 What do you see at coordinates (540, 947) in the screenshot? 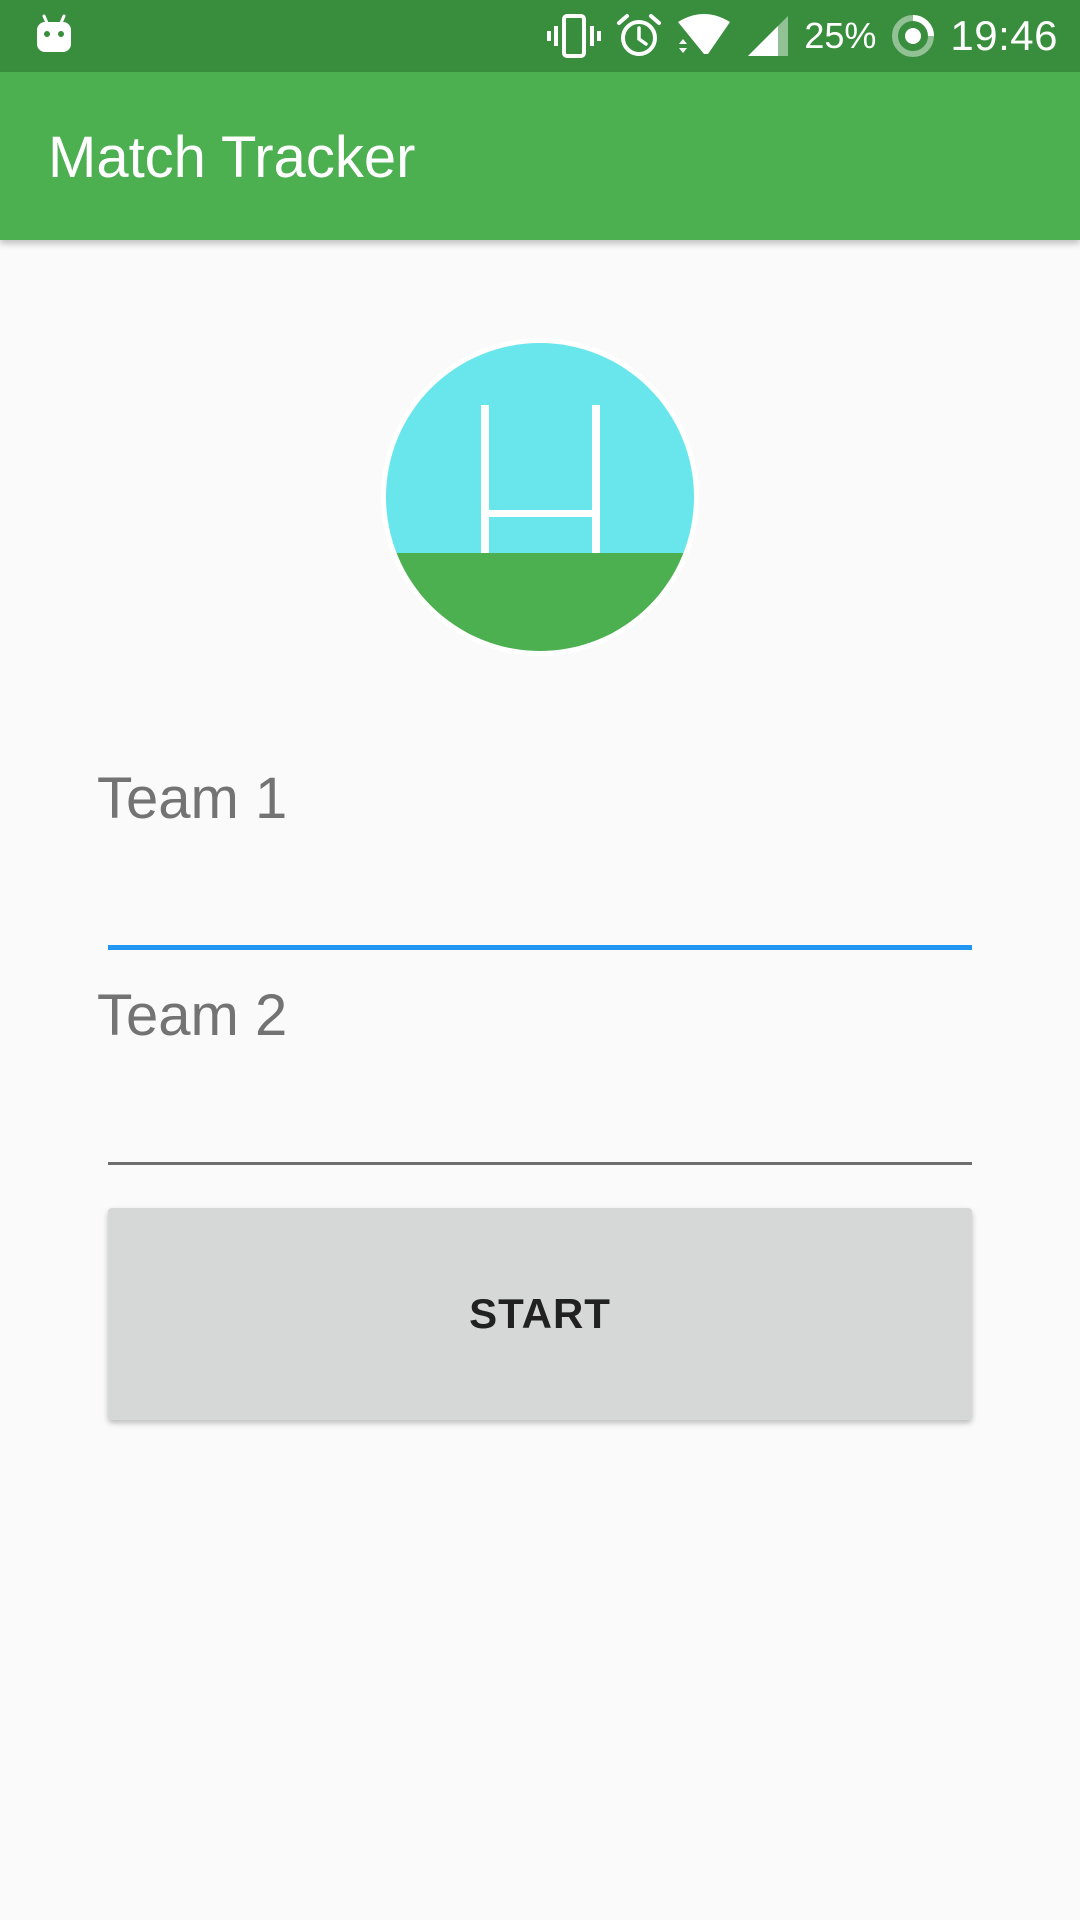
I see `team1-underline` at bounding box center [540, 947].